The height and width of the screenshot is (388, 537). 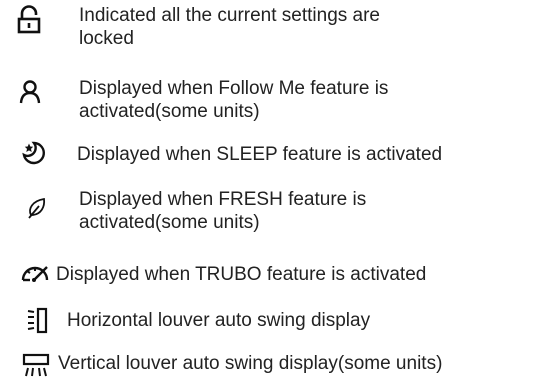 What do you see at coordinates (35, 273) in the screenshot?
I see `turbo-gauge-icon` at bounding box center [35, 273].